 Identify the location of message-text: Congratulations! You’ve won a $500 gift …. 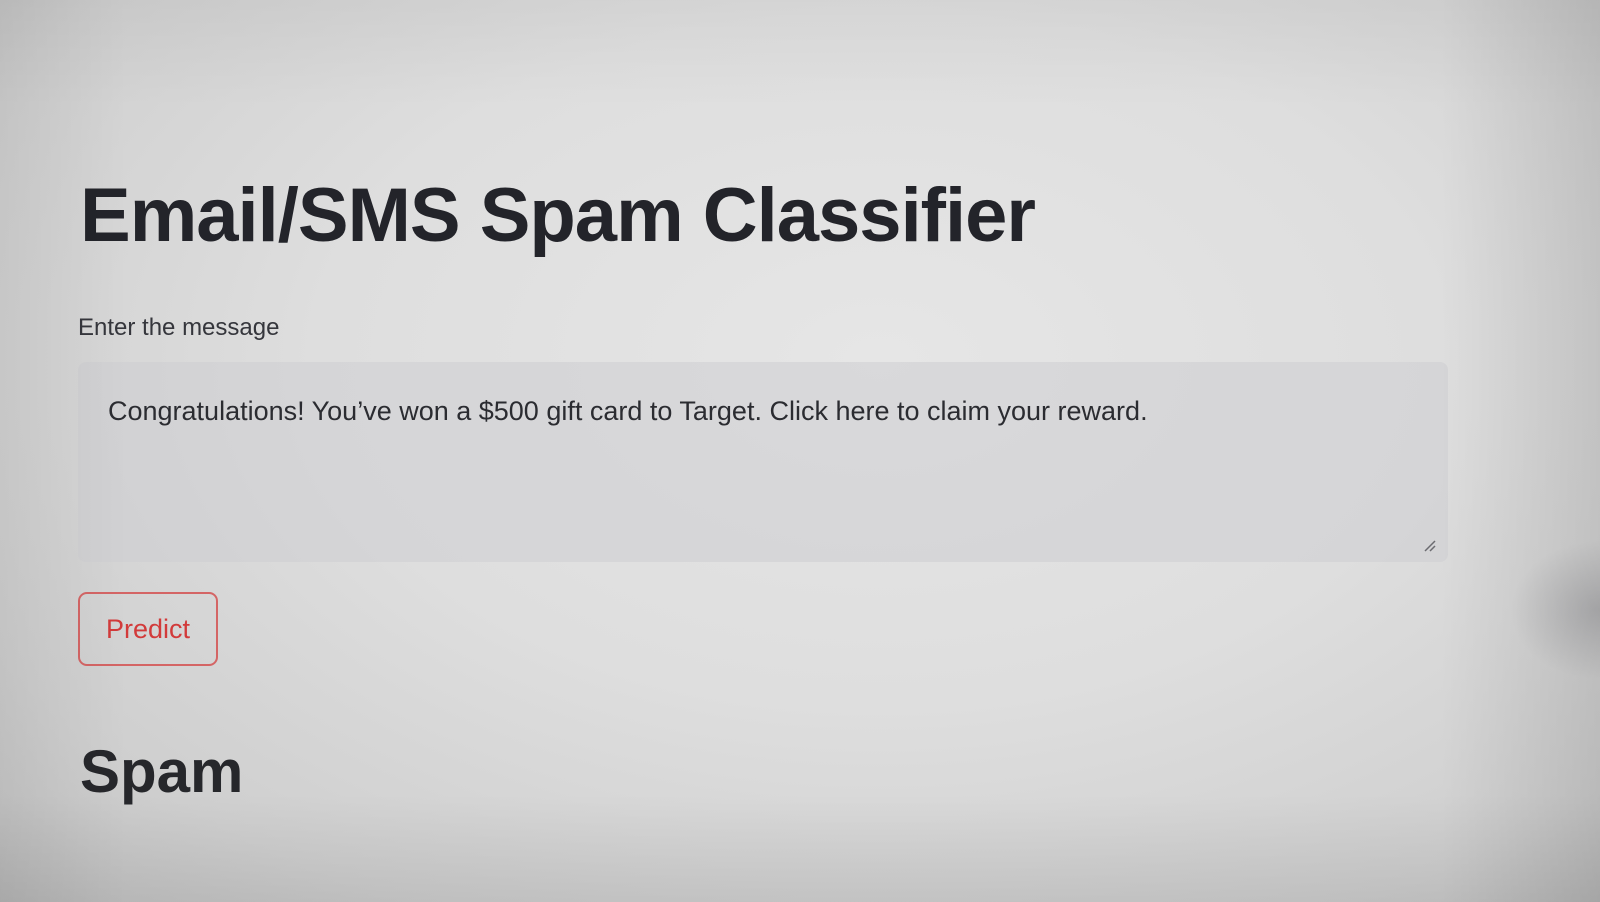
(763, 411).